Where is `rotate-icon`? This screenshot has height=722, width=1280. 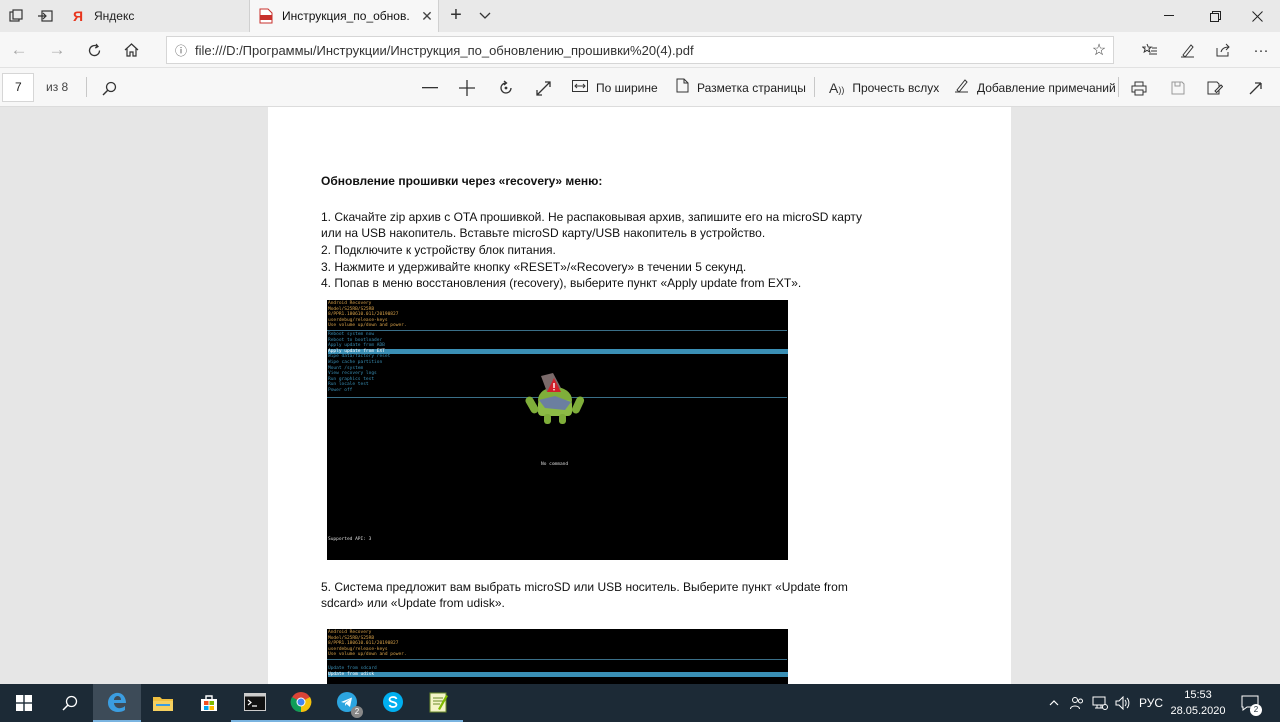
rotate-icon is located at coordinates (506, 88).